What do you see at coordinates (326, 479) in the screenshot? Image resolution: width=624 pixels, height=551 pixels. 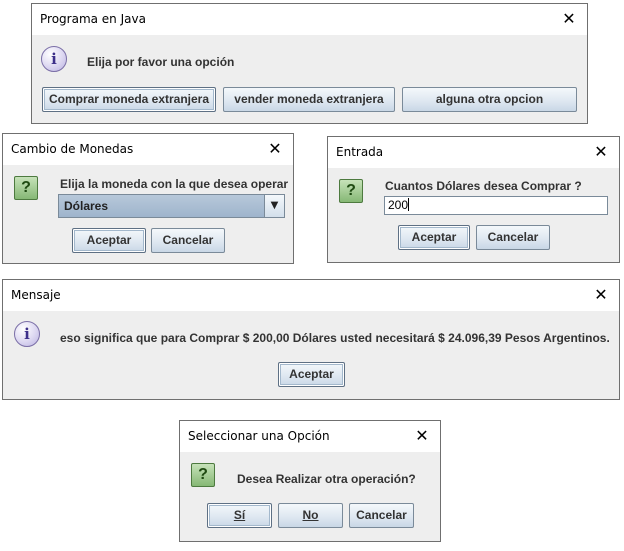 I see `dialog-message: Desea Realizar otra operación?` at bounding box center [326, 479].